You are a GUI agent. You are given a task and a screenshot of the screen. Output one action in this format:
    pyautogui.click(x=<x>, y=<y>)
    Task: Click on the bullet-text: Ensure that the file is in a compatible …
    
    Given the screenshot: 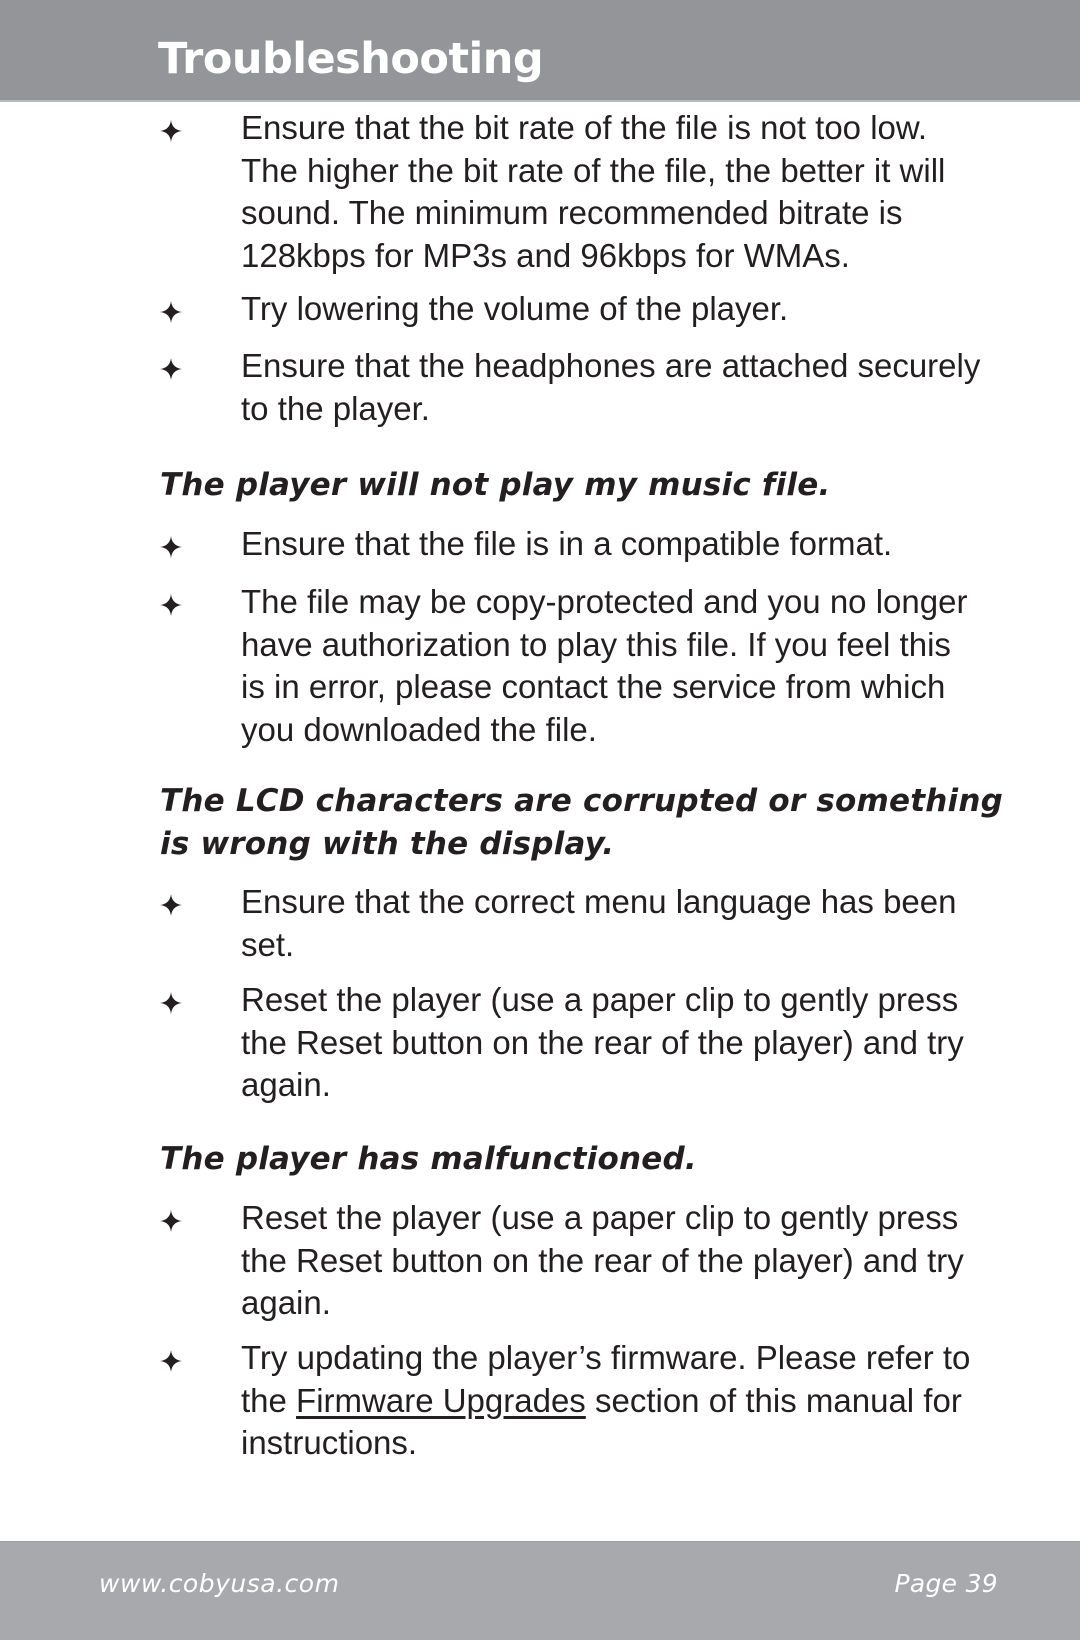 What is the action you would take?
    pyautogui.click(x=567, y=543)
    